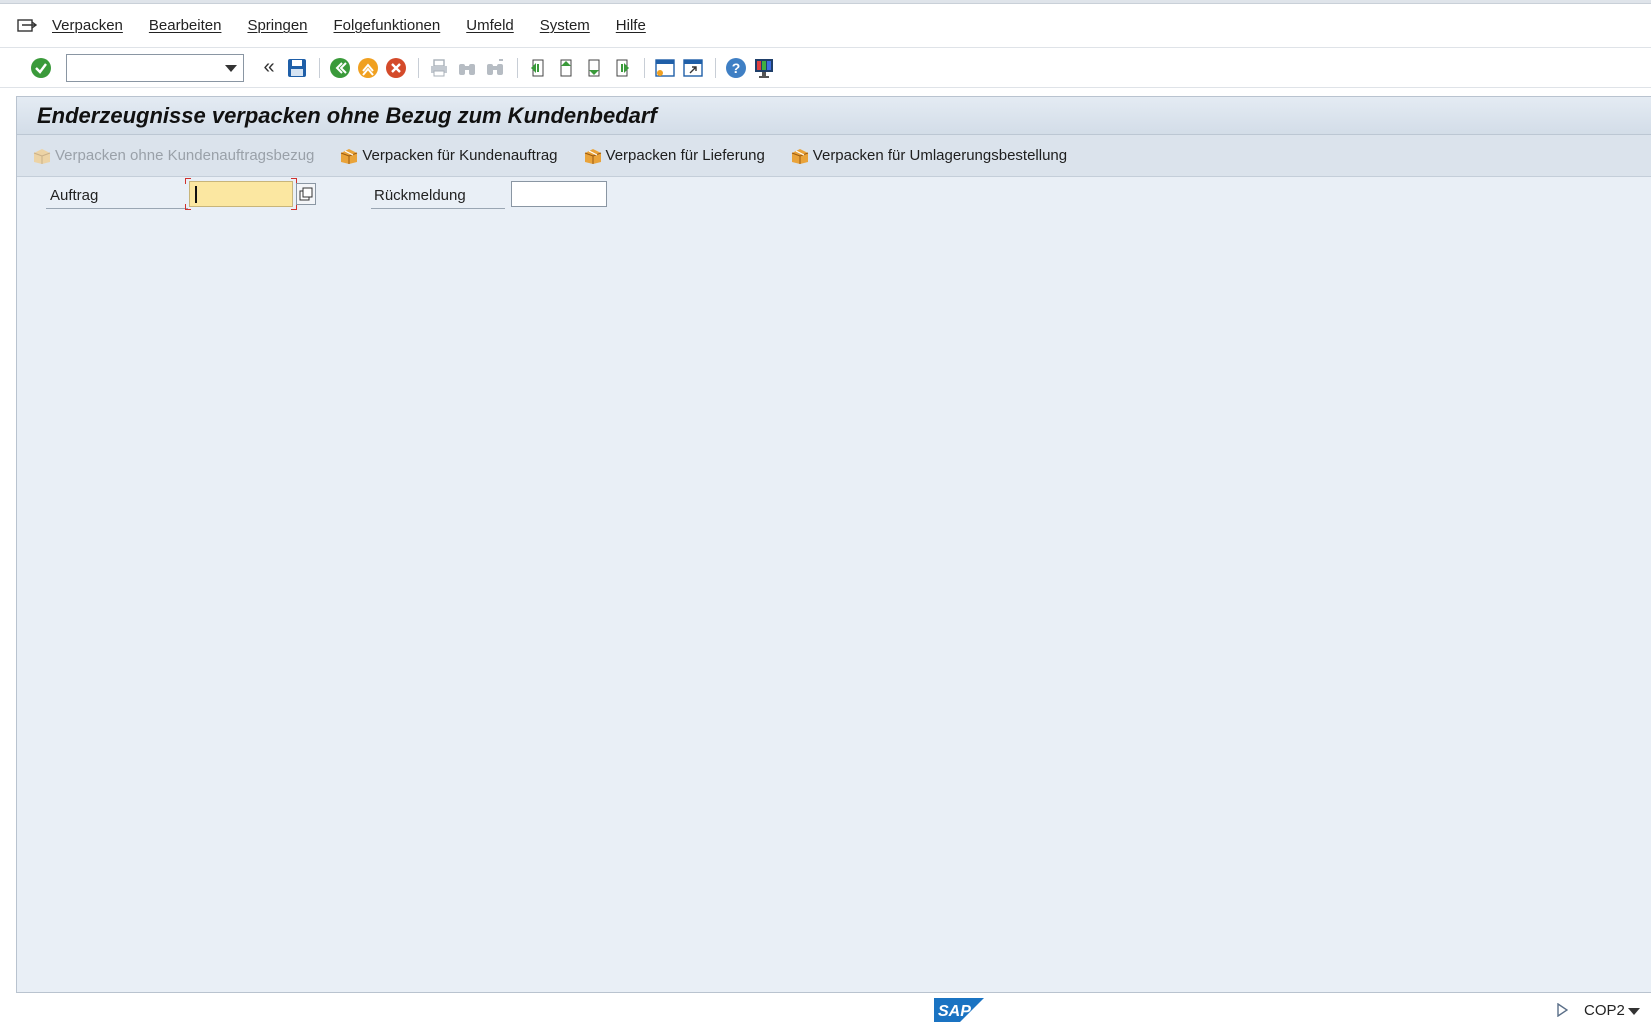  What do you see at coordinates (306, 194) in the screenshot?
I see `value-help-icon` at bounding box center [306, 194].